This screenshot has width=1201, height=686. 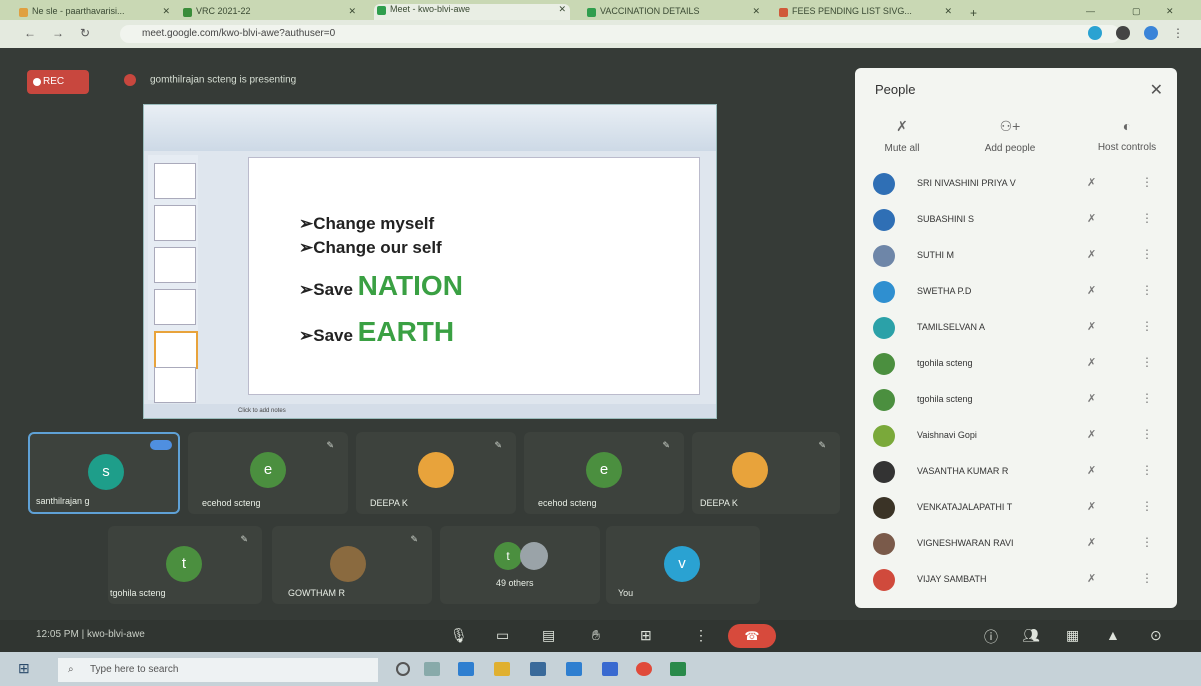 I want to click on chrome-icon, so click(x=644, y=669).